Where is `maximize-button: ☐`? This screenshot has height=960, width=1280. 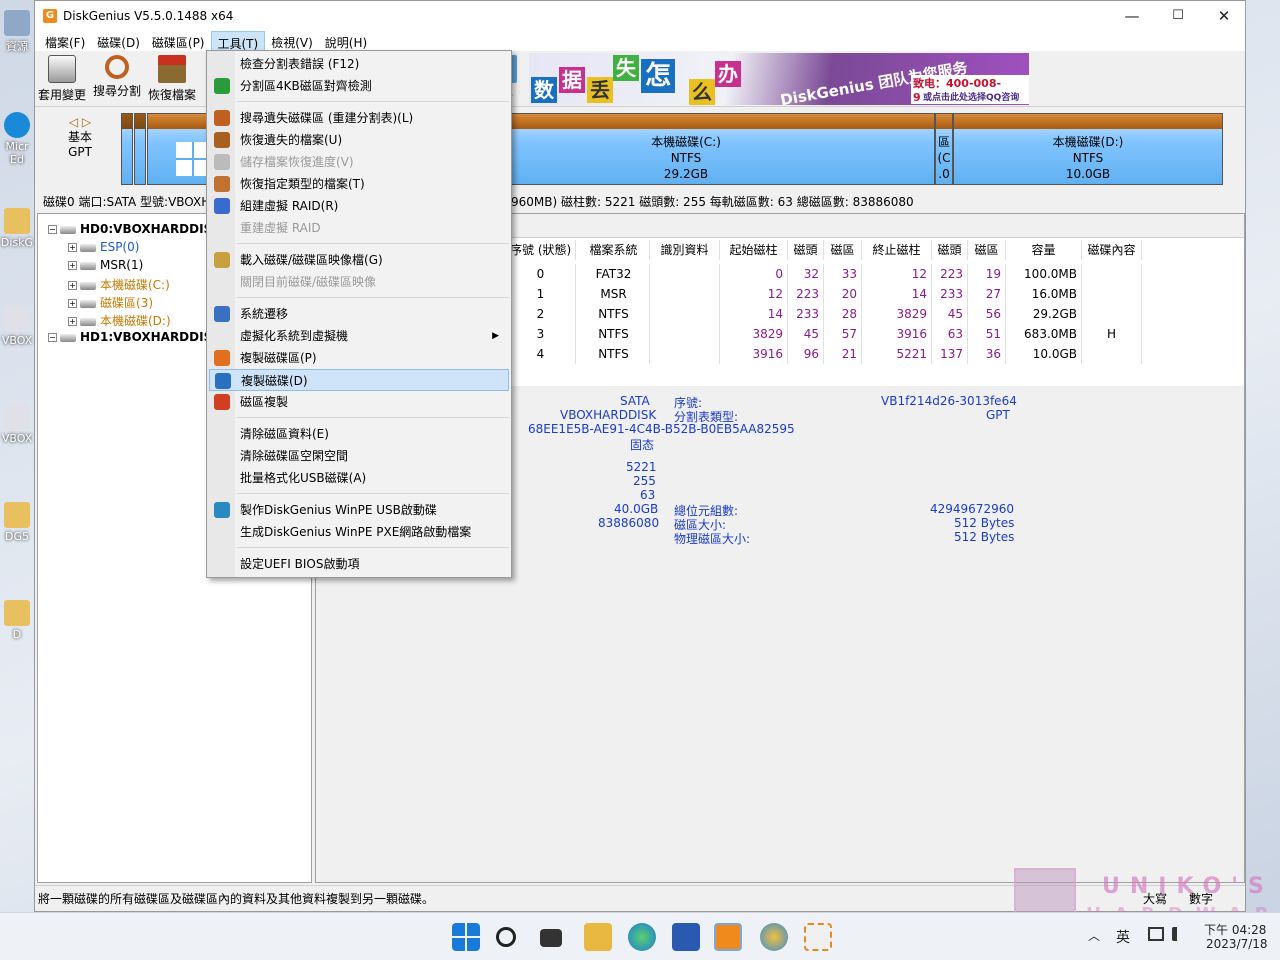 maximize-button: ☐ is located at coordinates (1178, 16).